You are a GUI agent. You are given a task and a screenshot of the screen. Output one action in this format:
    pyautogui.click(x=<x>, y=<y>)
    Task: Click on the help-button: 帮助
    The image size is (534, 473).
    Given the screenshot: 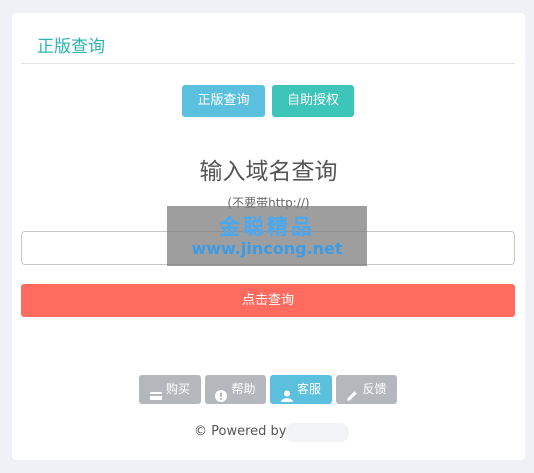 What is the action you would take?
    pyautogui.click(x=235, y=389)
    